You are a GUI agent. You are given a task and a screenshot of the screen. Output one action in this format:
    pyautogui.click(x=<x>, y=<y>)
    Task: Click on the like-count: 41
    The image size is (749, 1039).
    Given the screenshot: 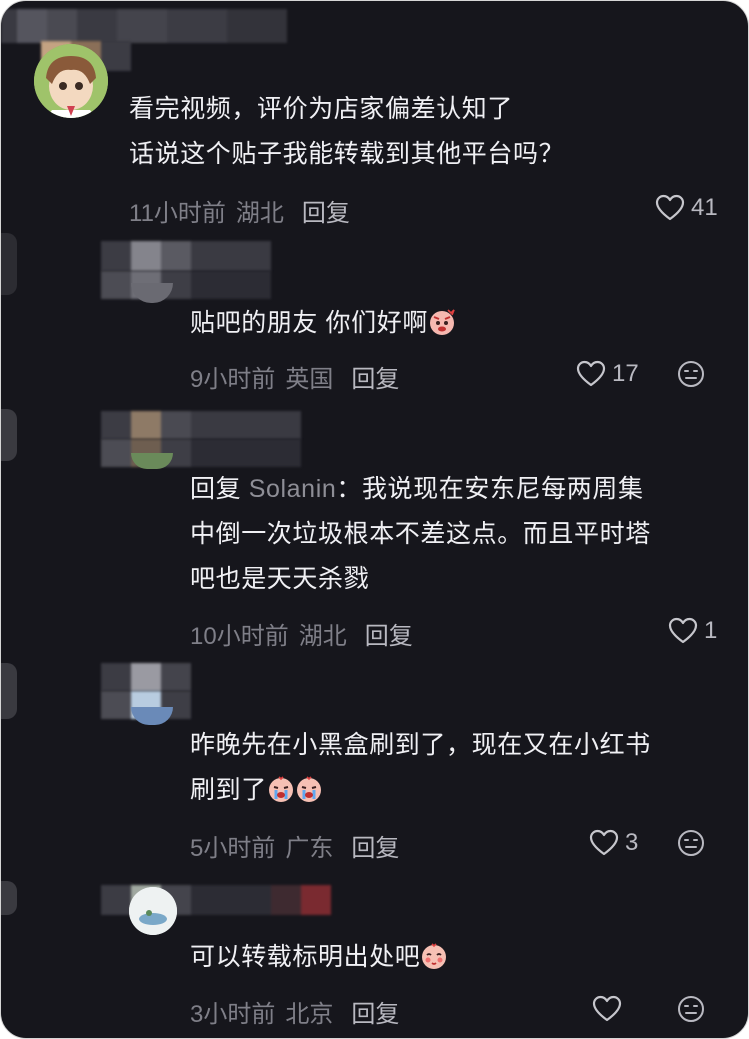 What is the action you would take?
    pyautogui.click(x=704, y=207)
    